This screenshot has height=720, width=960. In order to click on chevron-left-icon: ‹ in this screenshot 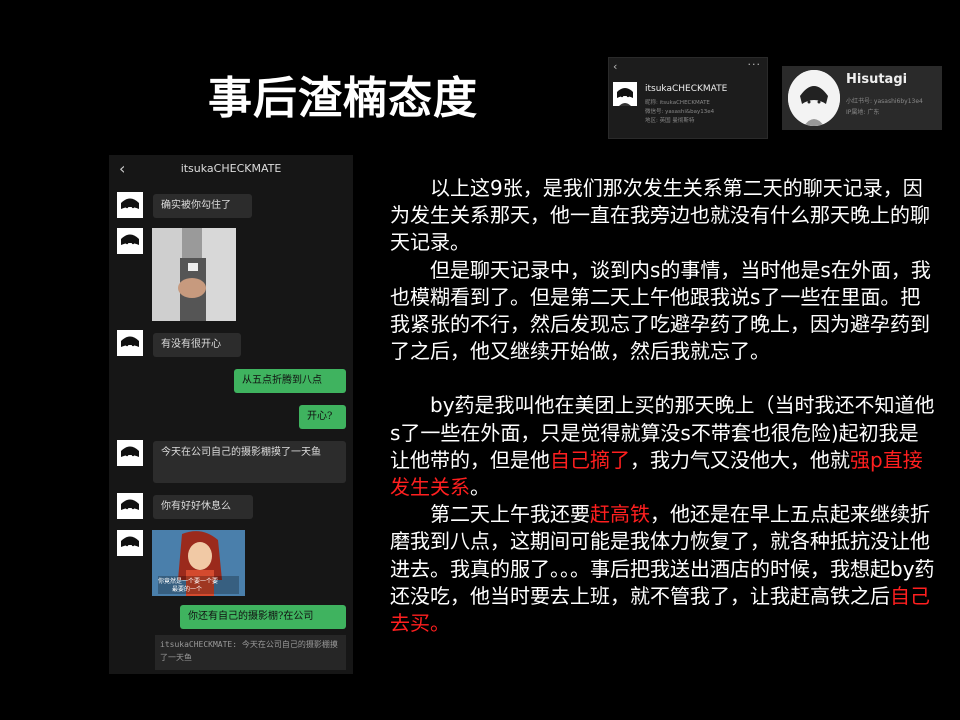, I will do `click(615, 66)`.